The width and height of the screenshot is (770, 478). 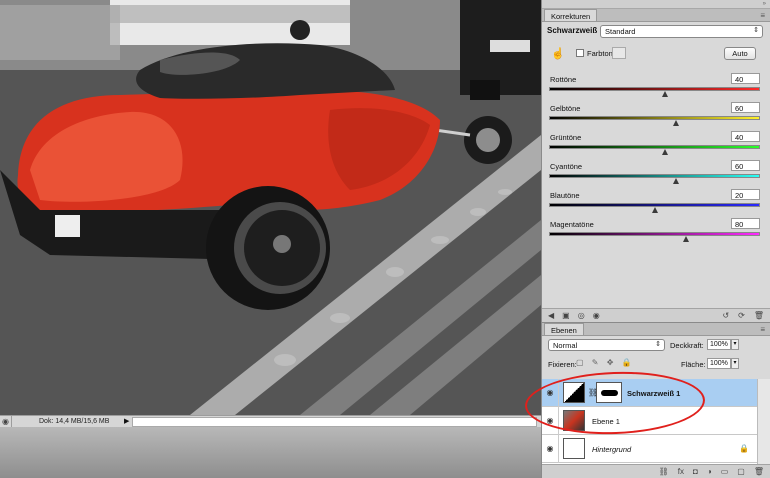 I want to click on slider-greens: Grüntöne 40, so click(x=656, y=142).